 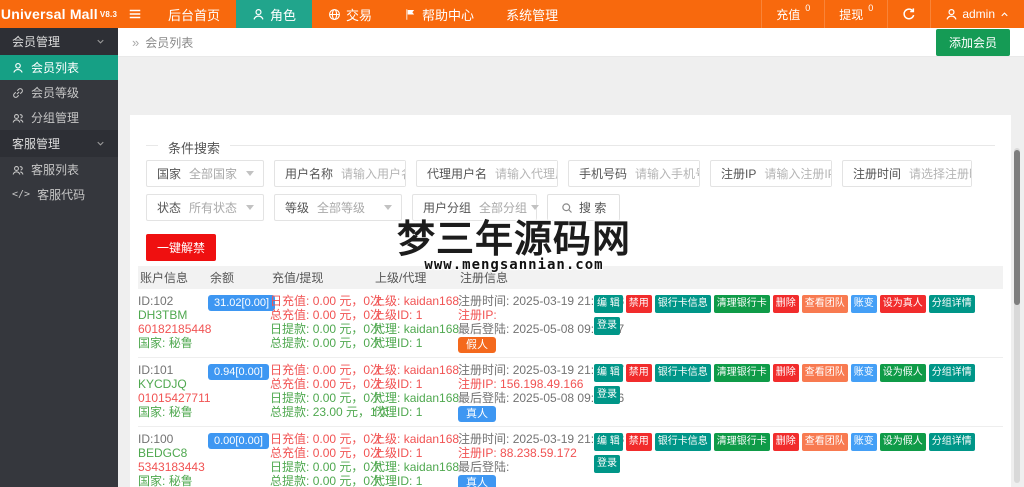 I want to click on sidebar-item-member-list: 会员列表, so click(x=59, y=67).